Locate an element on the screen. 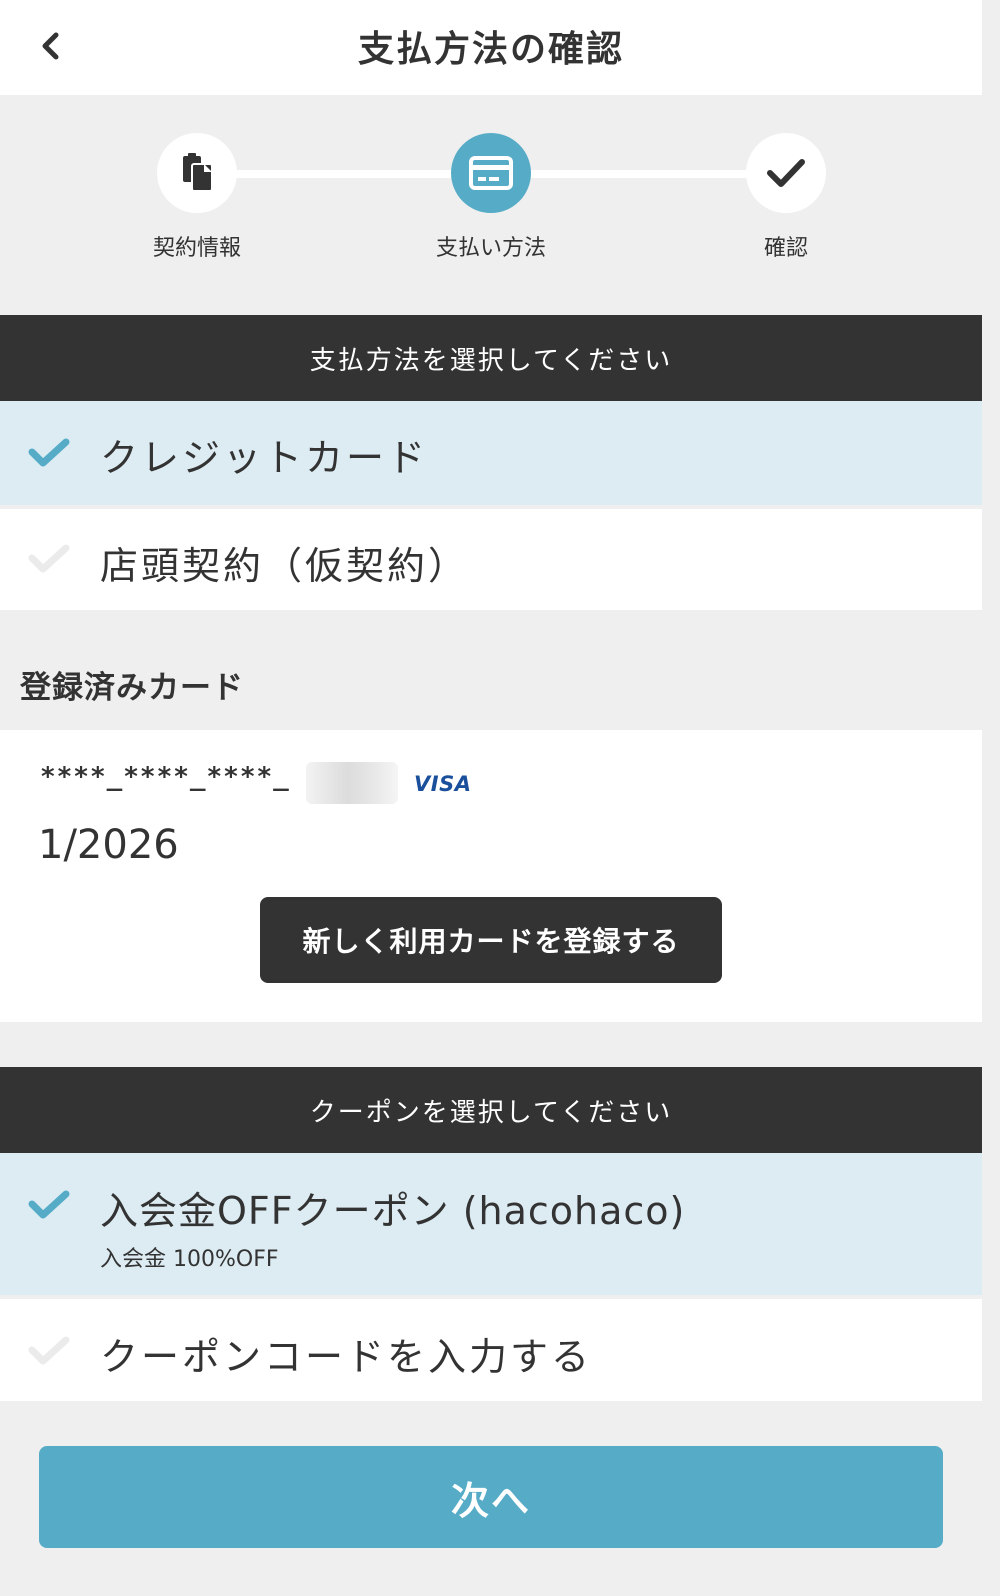 This screenshot has height=1596, width=1000. step-contract-info is located at coordinates (197, 173).